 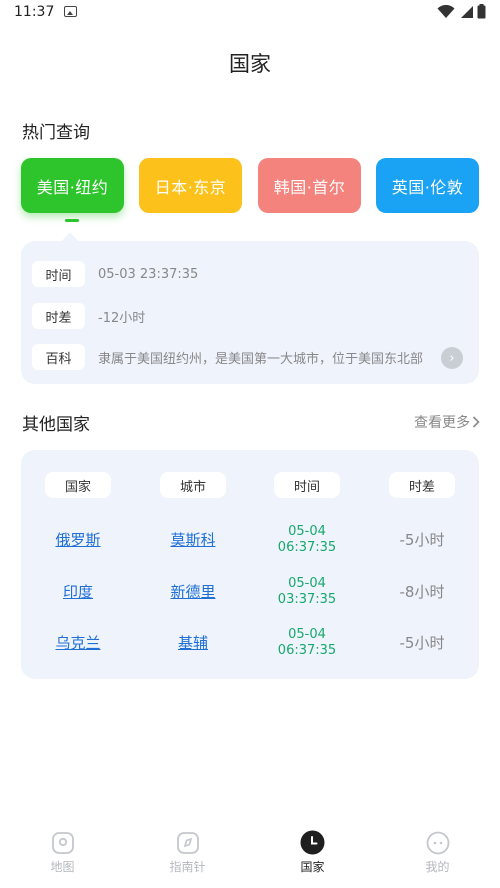 I want to click on city-button-new-york: 美国·纽约, so click(x=72, y=185).